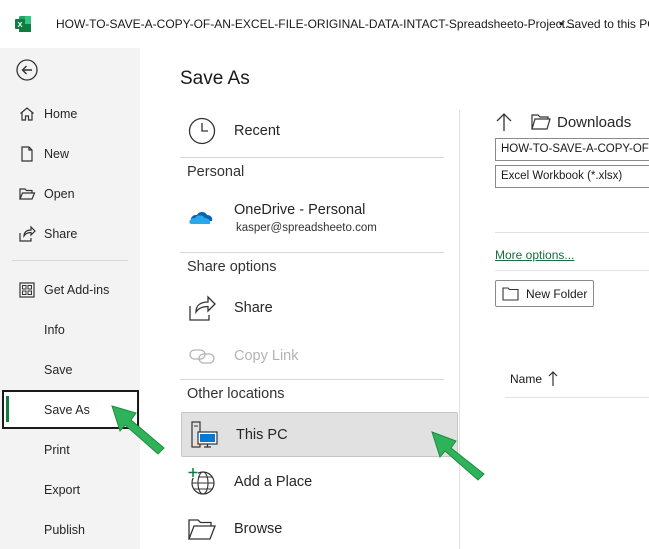 The image size is (649, 549). What do you see at coordinates (61, 114) in the screenshot?
I see `nav-home-label: Home` at bounding box center [61, 114].